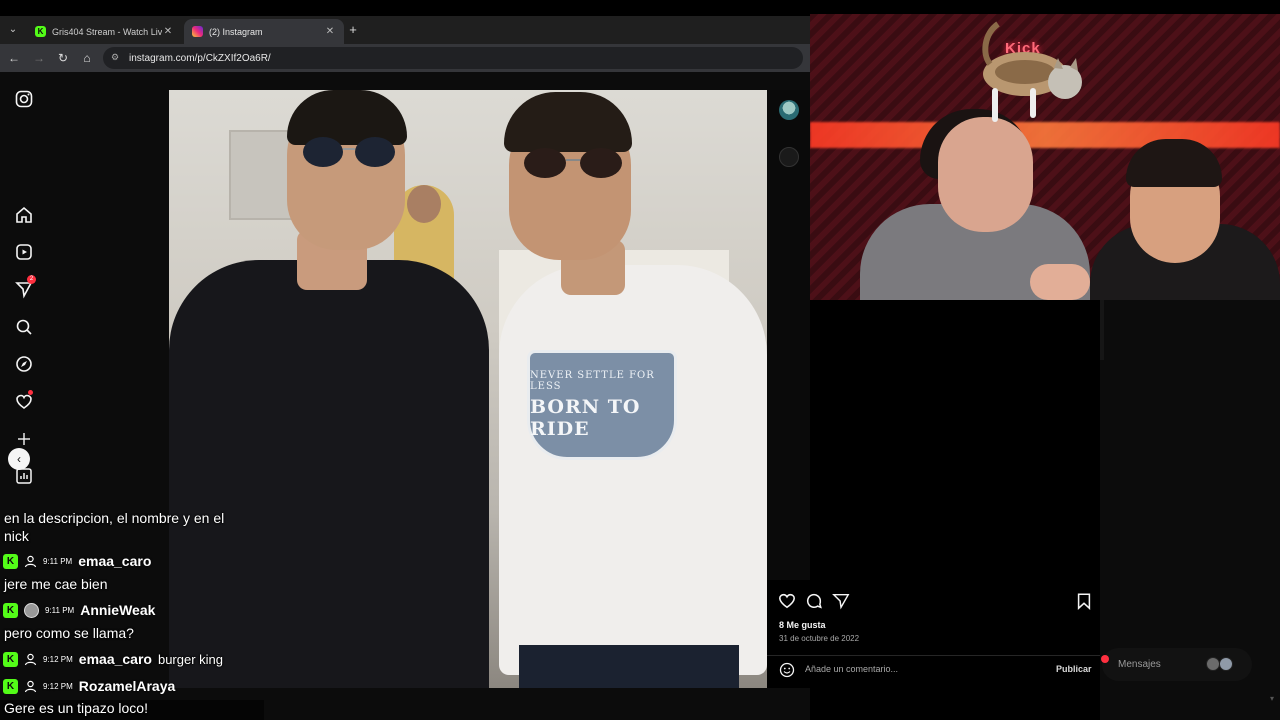  I want to click on tab-title: Gris404 Stream - Watch Live on, so click(107, 31).